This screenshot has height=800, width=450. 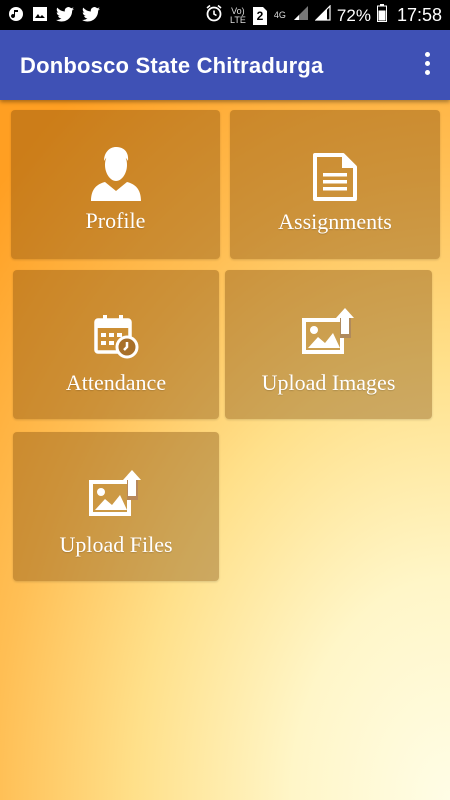 What do you see at coordinates (40, 16) in the screenshot?
I see `image-notification-icon` at bounding box center [40, 16].